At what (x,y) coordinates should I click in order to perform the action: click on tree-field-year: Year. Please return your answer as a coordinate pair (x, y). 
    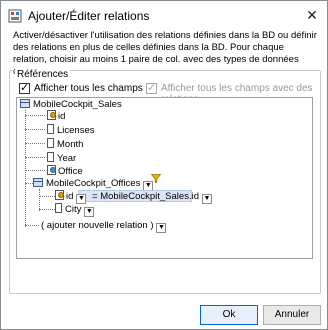
    Looking at the image, I should click on (61, 158).